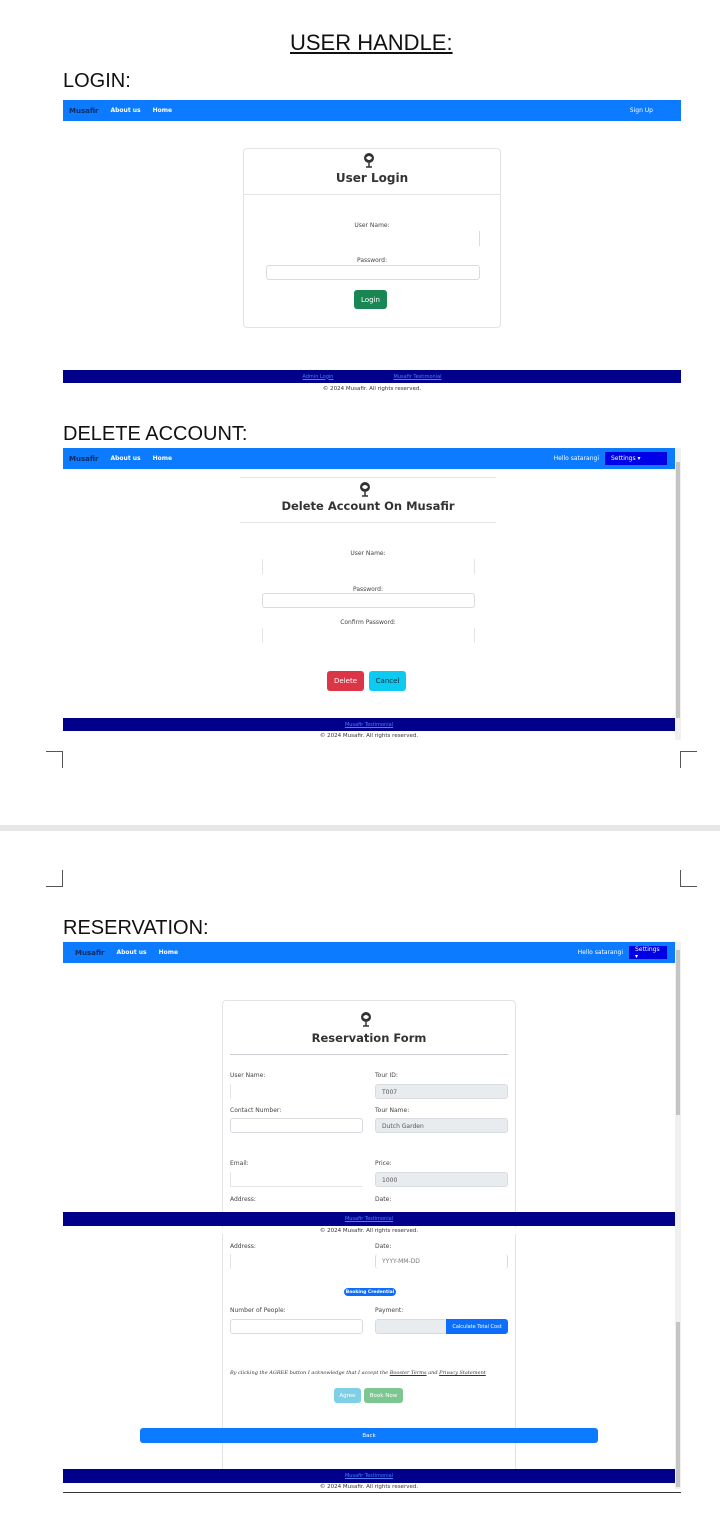  What do you see at coordinates (372, 376) in the screenshot?
I see `footer-bar: Admin Login Musafir Testimonial` at bounding box center [372, 376].